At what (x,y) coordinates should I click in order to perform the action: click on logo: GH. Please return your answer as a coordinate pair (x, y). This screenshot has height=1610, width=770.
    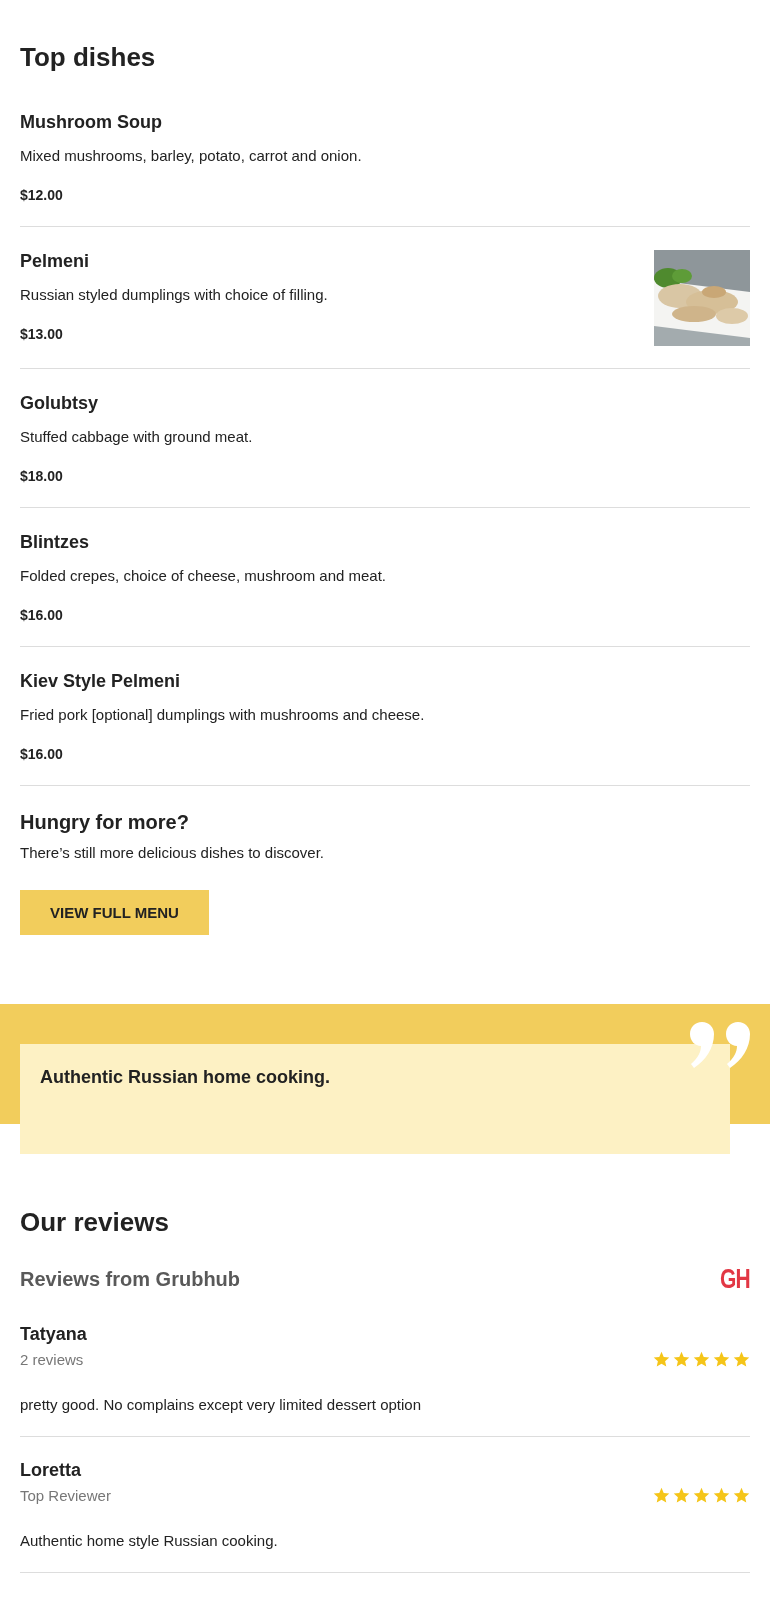
    Looking at the image, I should click on (735, 1279).